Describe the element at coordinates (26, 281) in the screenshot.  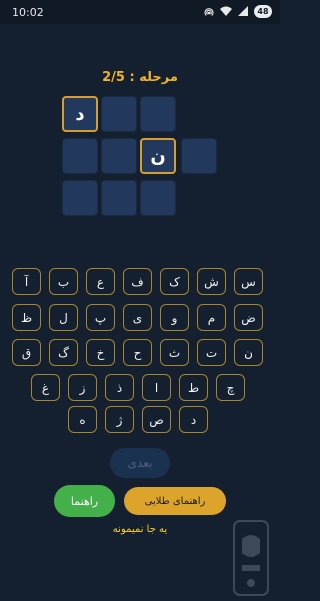
I see `letter-key: آ` at that location.